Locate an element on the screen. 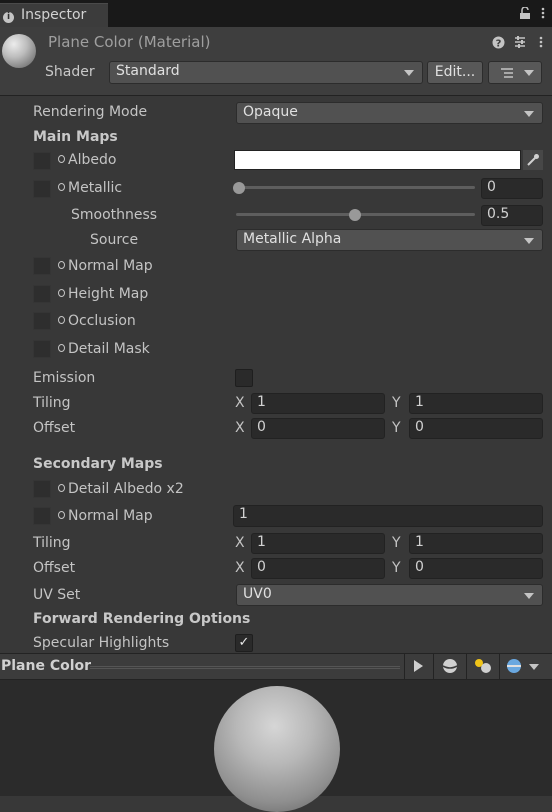  metallic-label-text: Metallic is located at coordinates (95, 188).